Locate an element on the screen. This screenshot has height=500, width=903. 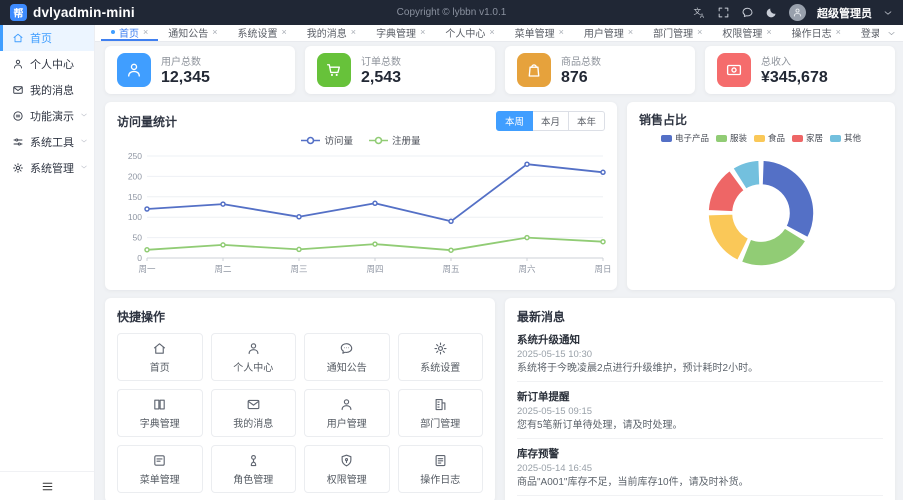
svg-text: 200 is located at coordinates (135, 176).